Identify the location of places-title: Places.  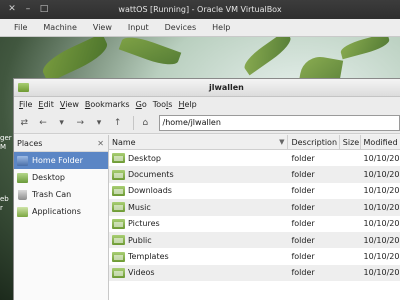
(30, 143).